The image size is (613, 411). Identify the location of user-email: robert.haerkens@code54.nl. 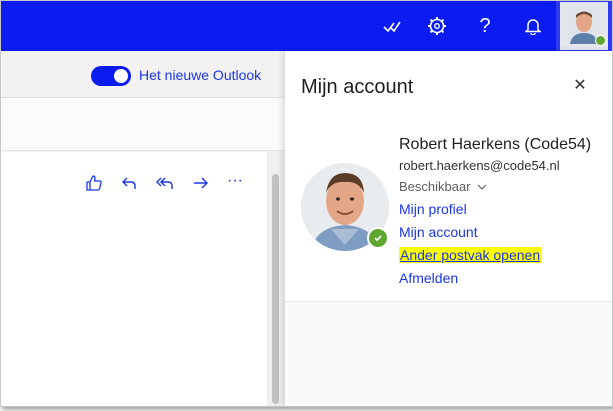
(479, 165).